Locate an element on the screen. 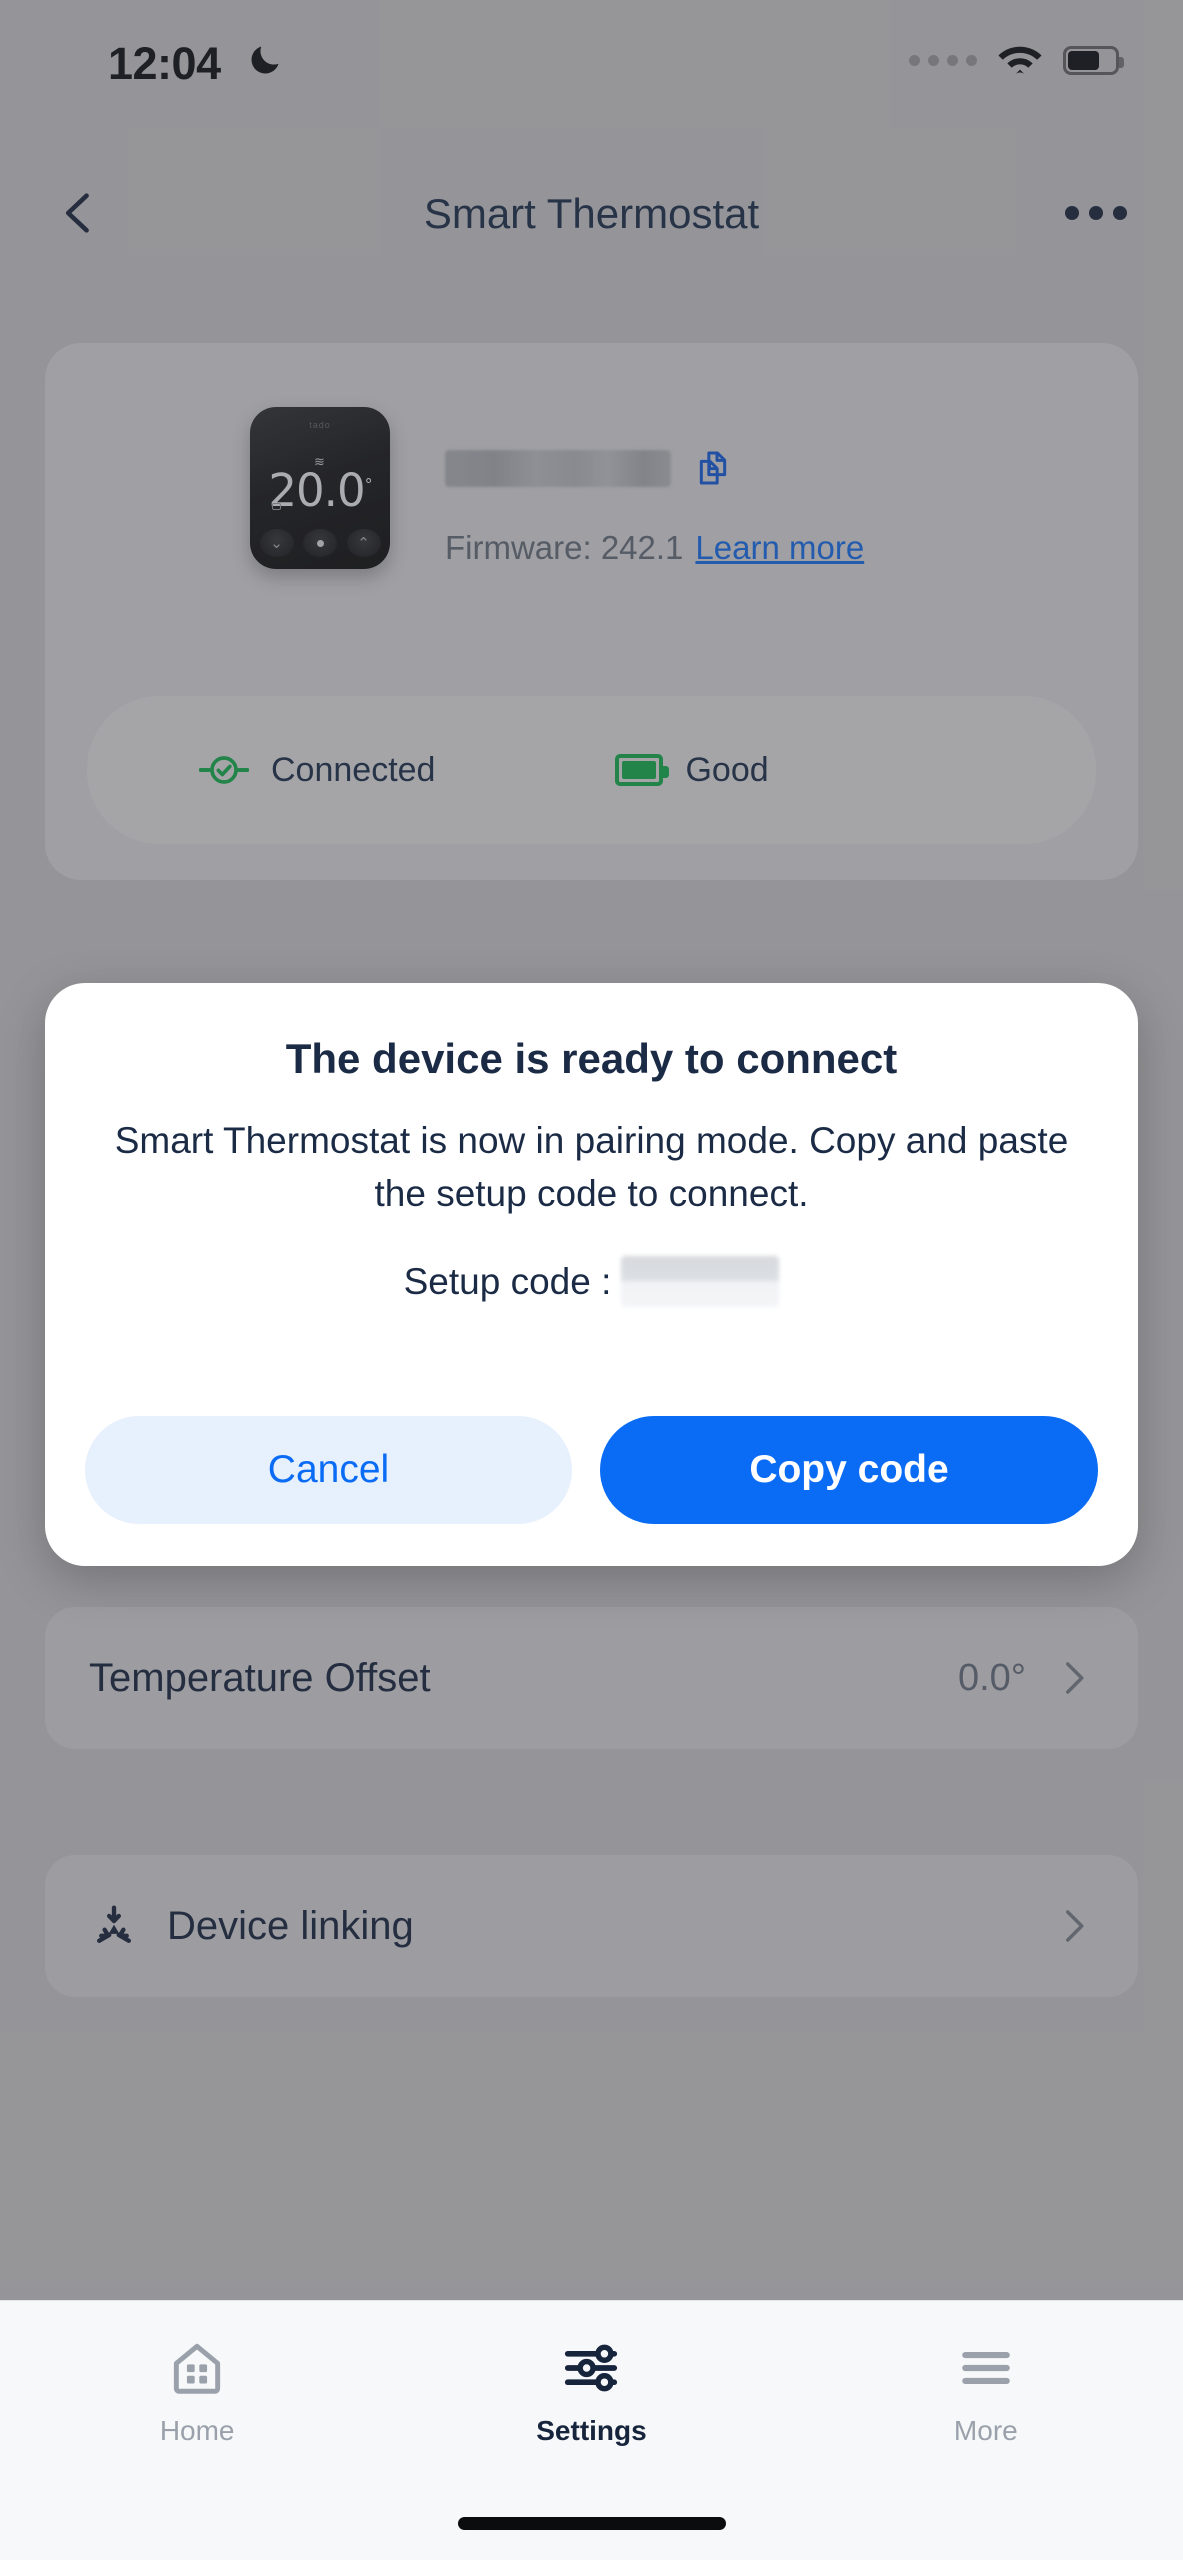 The height and width of the screenshot is (2560, 1183). copy-icon is located at coordinates (713, 468).